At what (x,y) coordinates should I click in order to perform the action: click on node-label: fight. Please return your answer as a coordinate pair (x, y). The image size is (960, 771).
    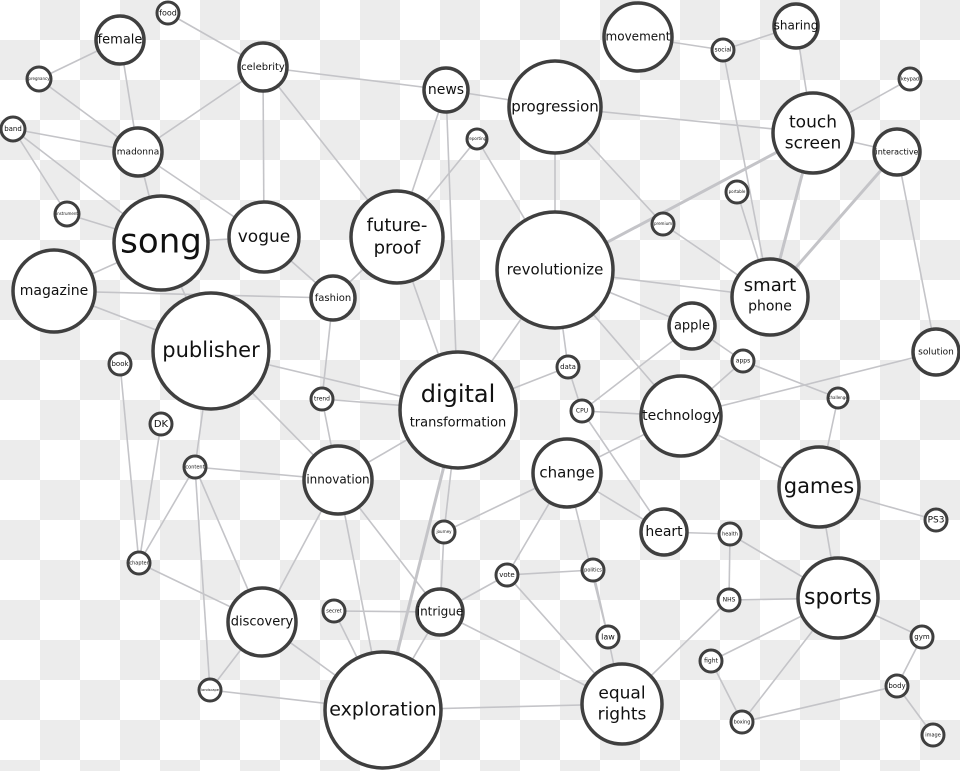
    Looking at the image, I should click on (711, 661).